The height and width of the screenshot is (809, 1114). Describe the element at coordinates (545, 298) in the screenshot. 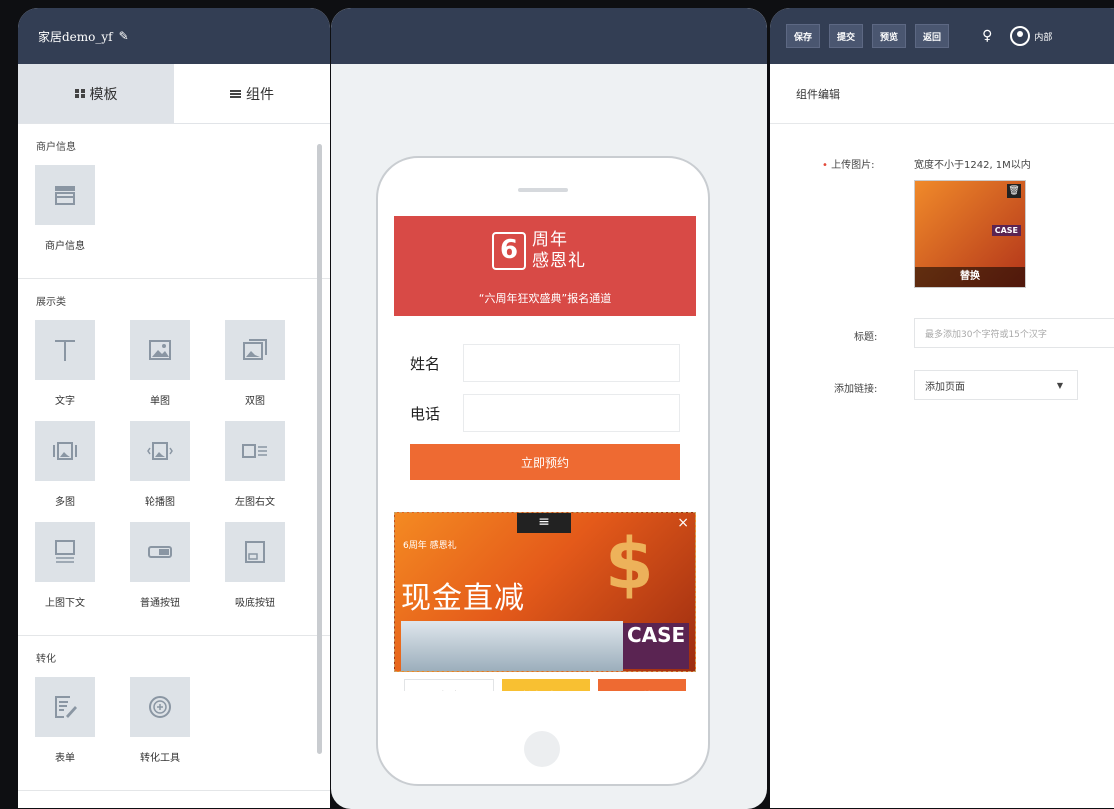

I see `hero-subtitle: “六周年狂欢盛典”报名通道` at that location.